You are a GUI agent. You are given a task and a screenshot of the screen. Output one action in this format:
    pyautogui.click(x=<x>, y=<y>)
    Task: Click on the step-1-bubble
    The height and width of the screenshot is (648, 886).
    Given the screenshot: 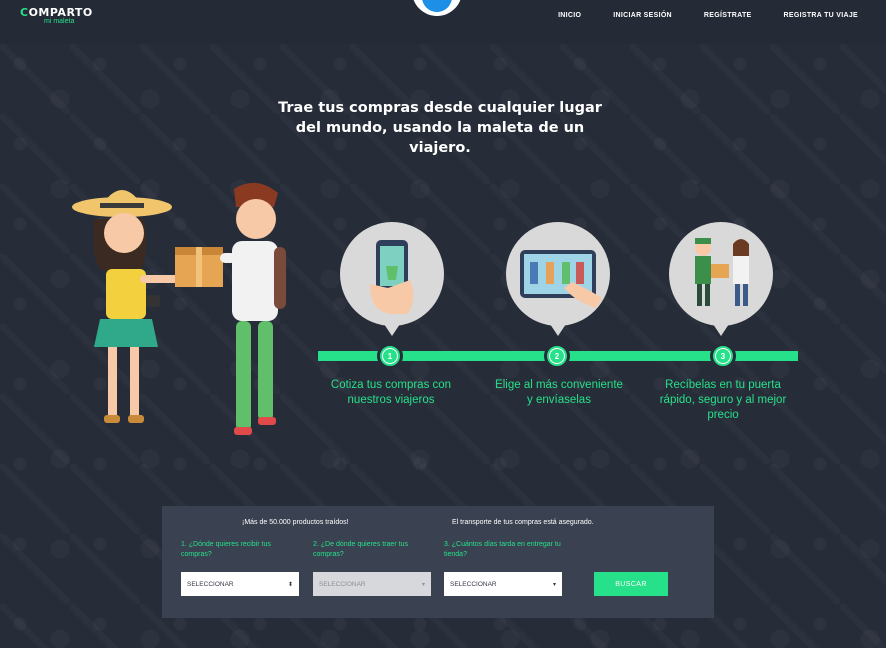 What is the action you would take?
    pyautogui.click(x=392, y=279)
    